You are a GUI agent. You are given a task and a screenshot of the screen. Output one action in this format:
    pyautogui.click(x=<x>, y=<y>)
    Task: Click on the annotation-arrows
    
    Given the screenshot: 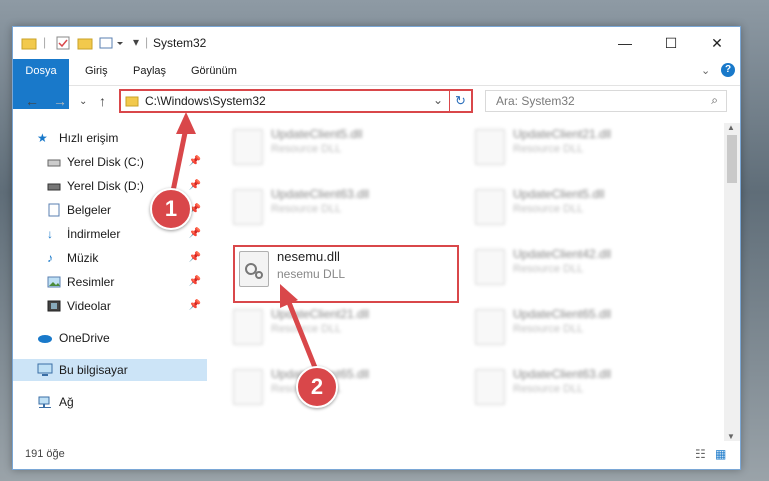 What is the action you would take?
    pyautogui.click(x=244, y=241)
    